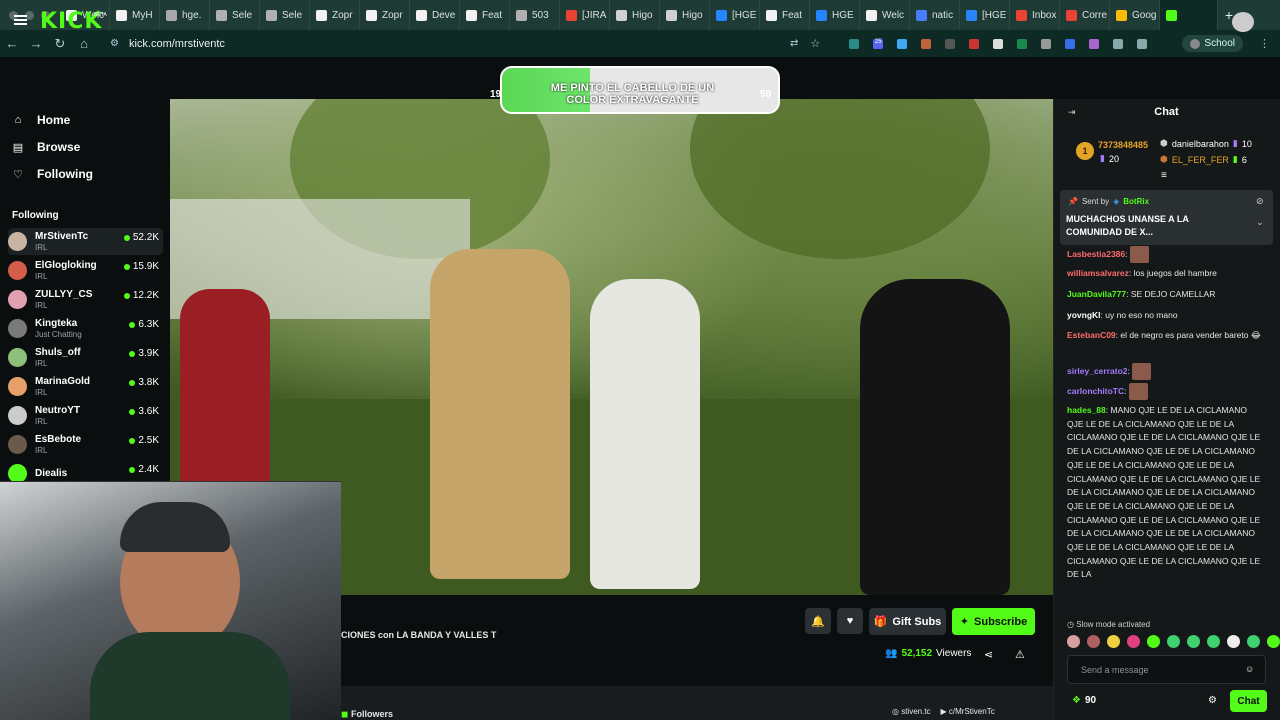 This screenshot has width=1280, height=720. I want to click on following-item: Kingteka Just Chatting 6.3K, so click(85, 328).